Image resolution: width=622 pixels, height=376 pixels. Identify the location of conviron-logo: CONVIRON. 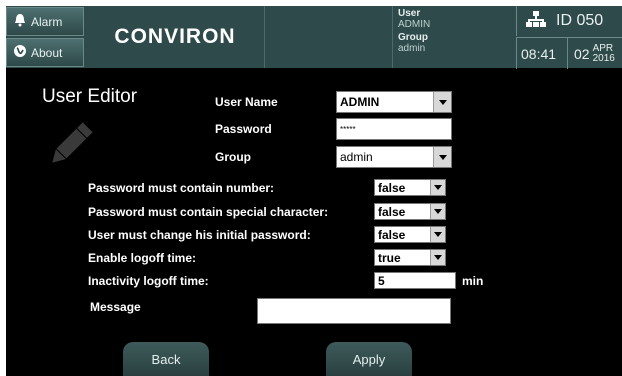
(175, 37).